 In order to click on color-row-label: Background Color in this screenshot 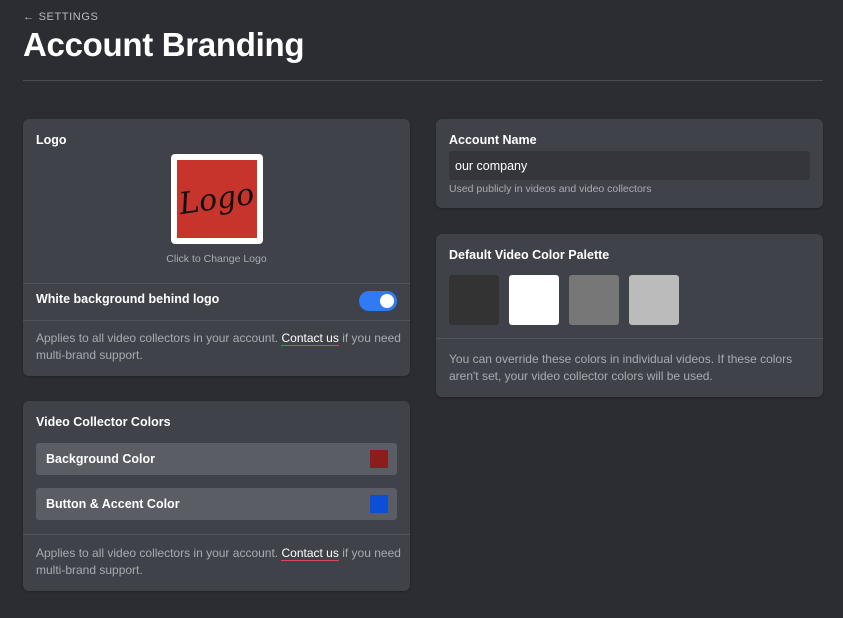, I will do `click(101, 459)`.